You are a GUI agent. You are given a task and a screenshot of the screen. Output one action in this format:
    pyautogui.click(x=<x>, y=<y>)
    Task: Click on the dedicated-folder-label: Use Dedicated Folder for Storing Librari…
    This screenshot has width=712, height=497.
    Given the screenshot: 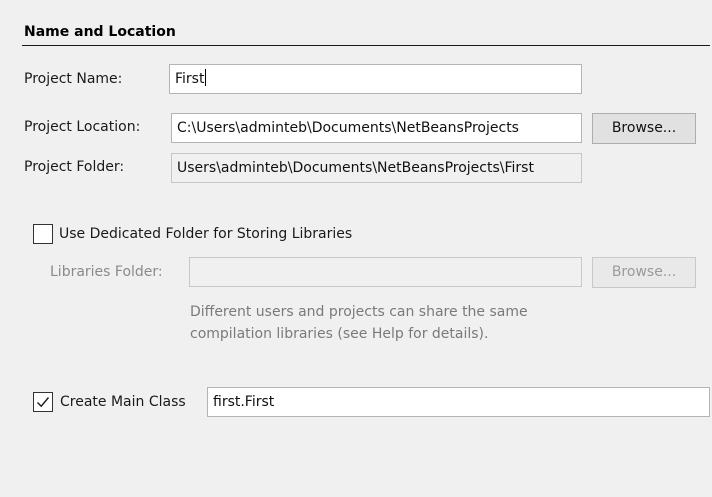 What is the action you would take?
    pyautogui.click(x=205, y=234)
    